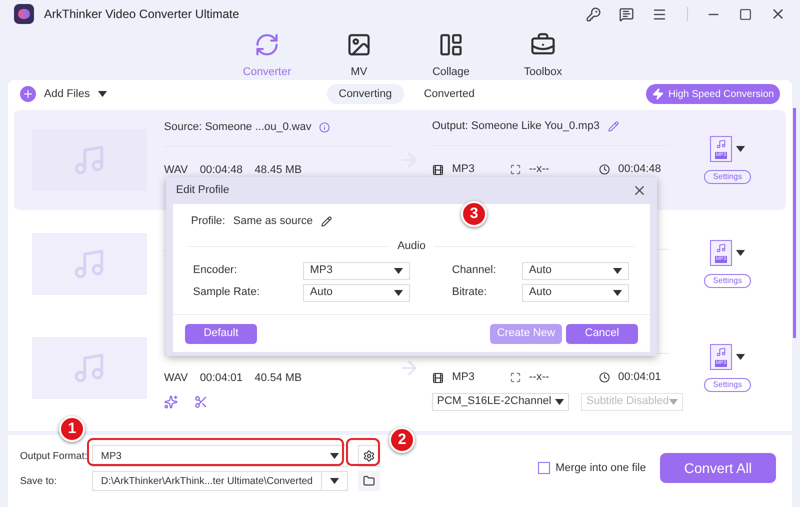  Describe the element at coordinates (221, 334) in the screenshot. I see `dialog-button: Default` at that location.